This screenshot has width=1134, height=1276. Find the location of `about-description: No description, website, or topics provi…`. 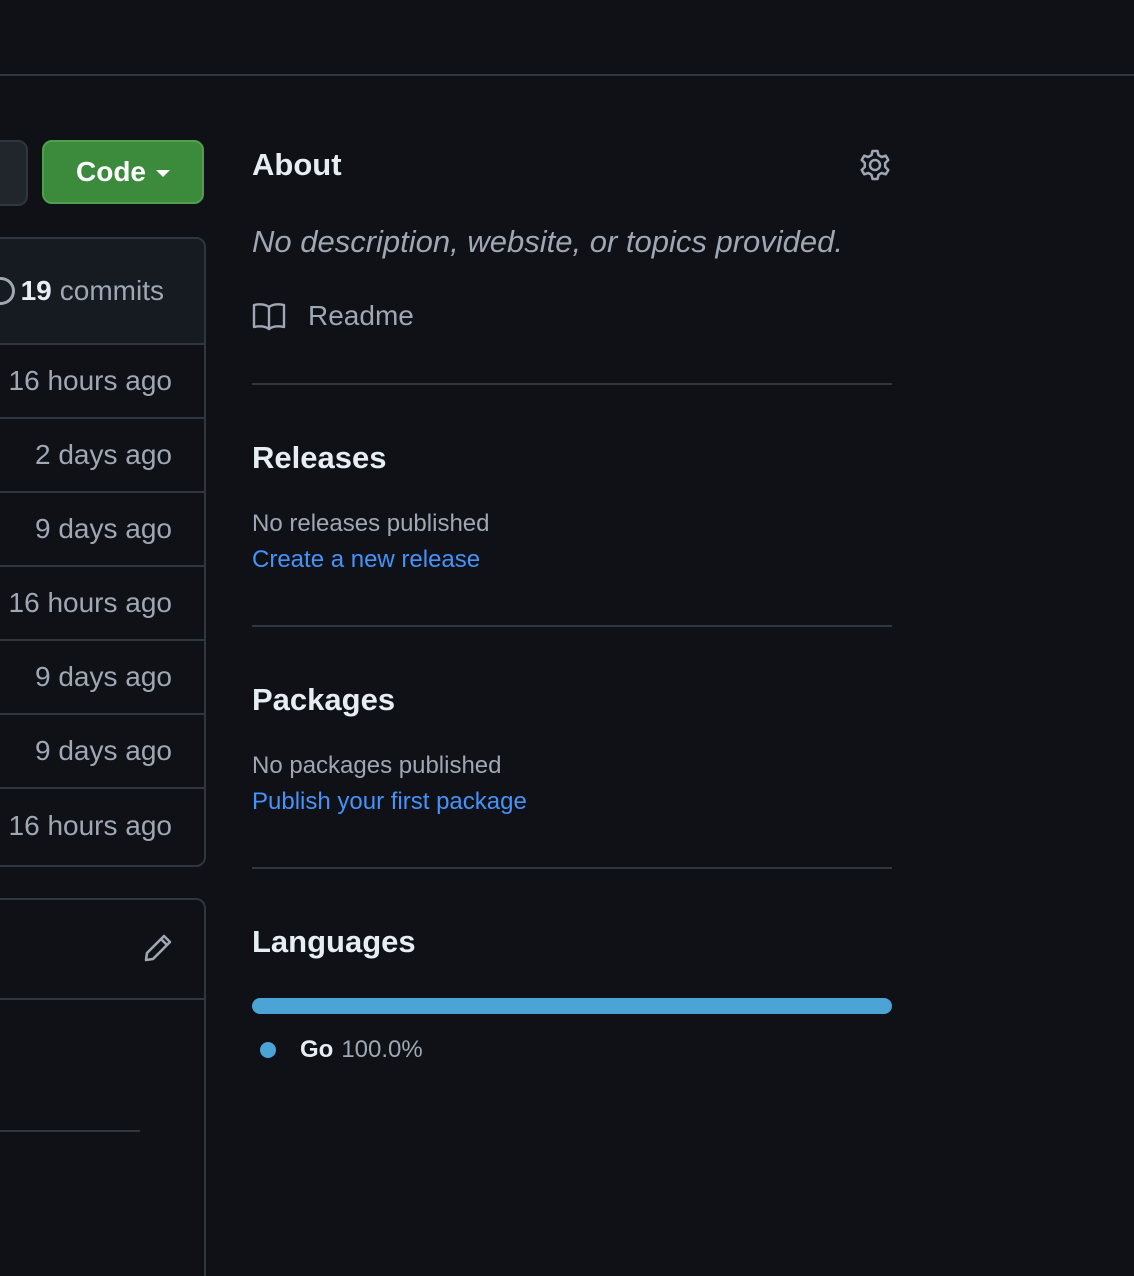

about-description: No description, website, or topics provi… is located at coordinates (548, 241).